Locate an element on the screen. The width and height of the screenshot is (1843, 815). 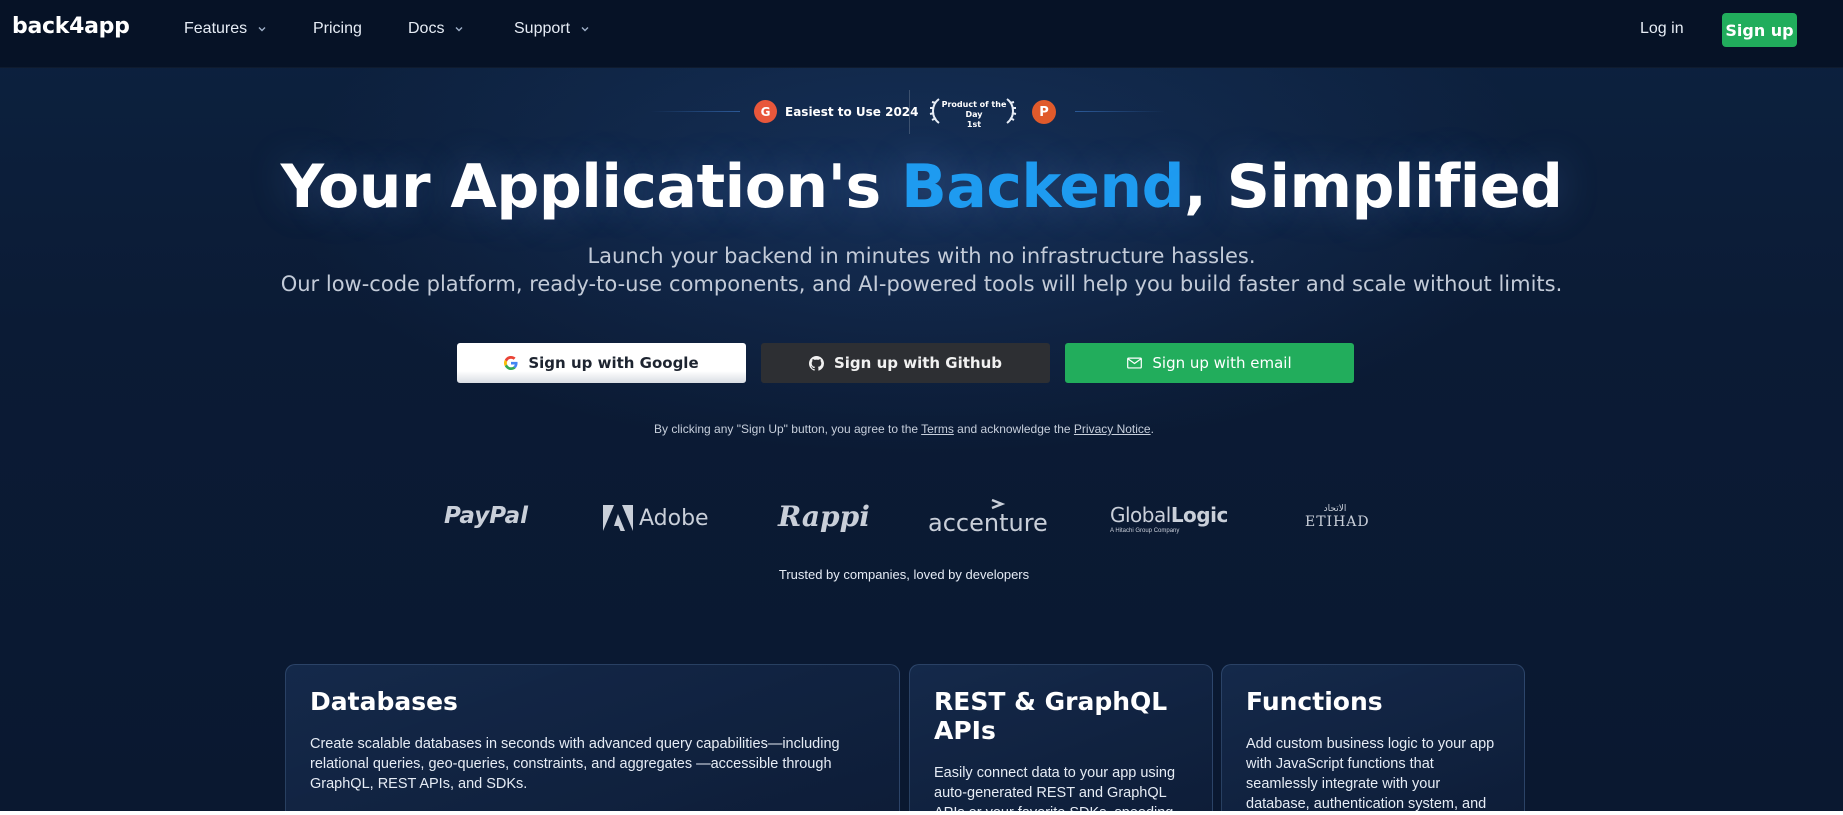
back4app-logo: back4app is located at coordinates (71, 26).